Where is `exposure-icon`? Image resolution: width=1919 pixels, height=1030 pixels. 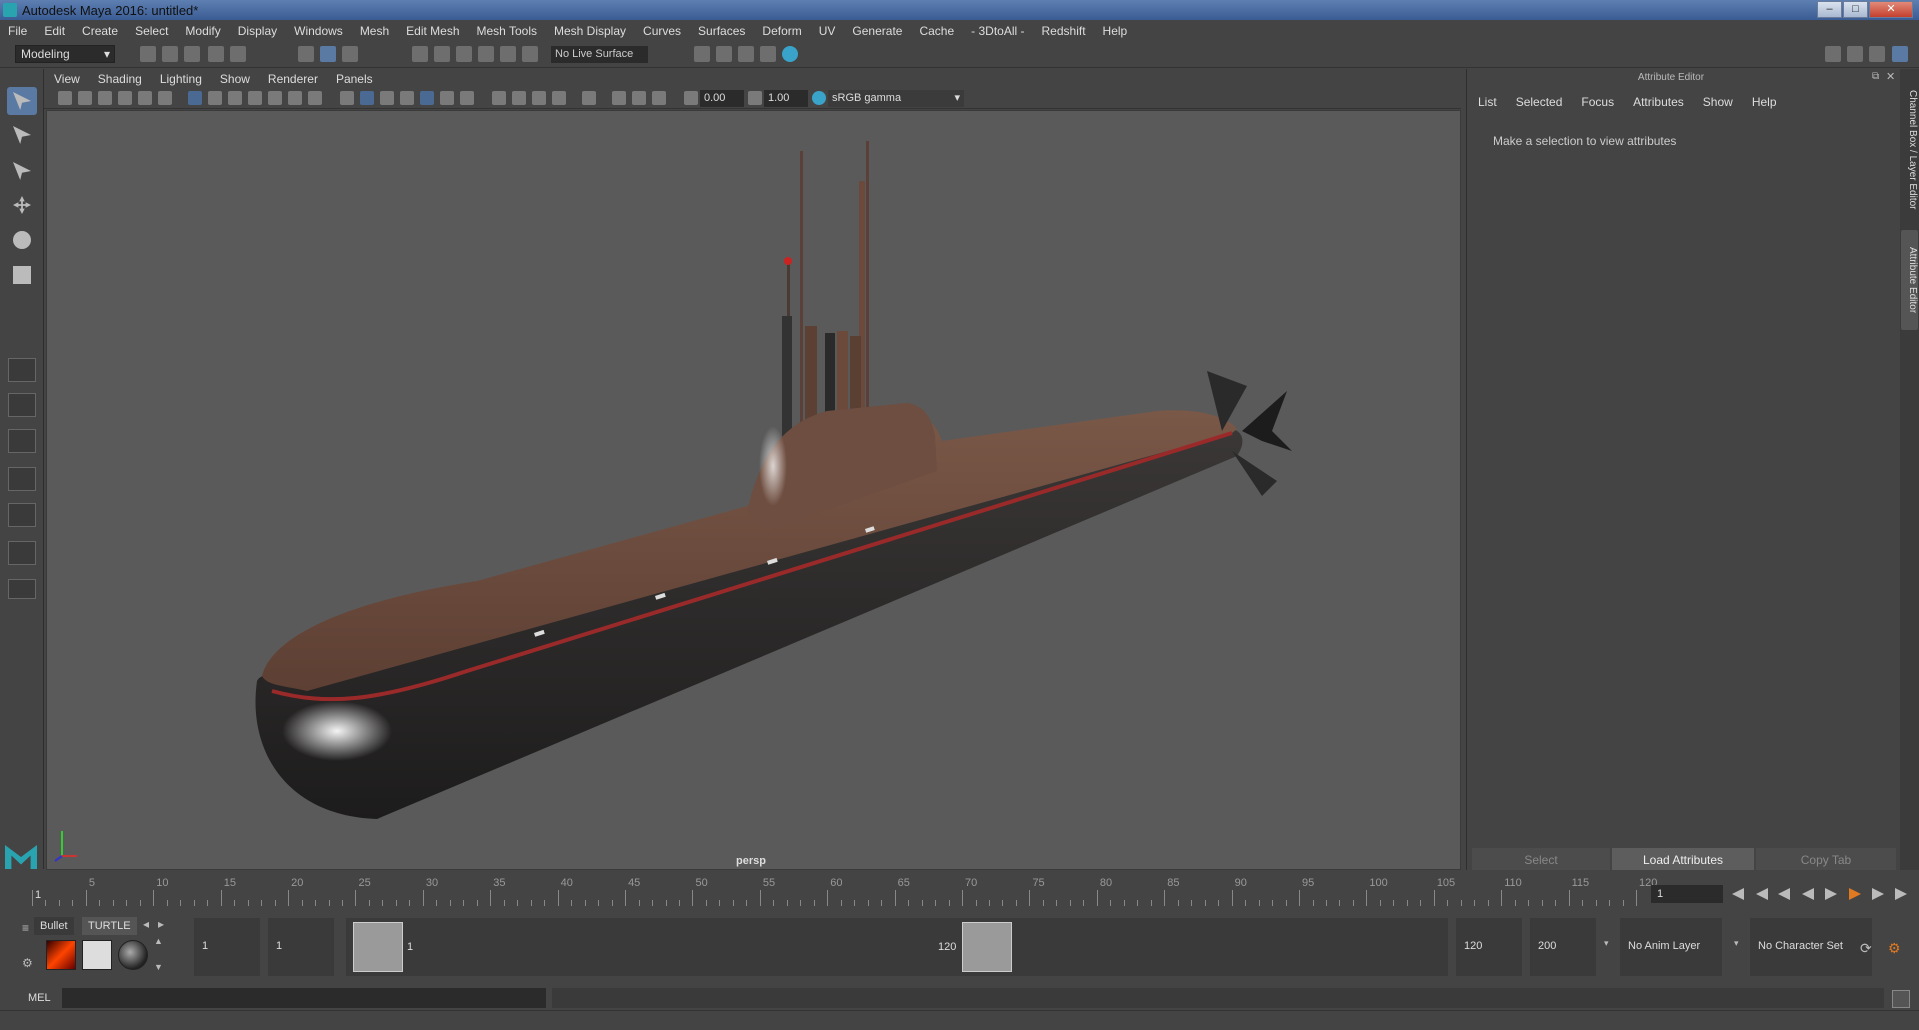 exposure-icon is located at coordinates (691, 98).